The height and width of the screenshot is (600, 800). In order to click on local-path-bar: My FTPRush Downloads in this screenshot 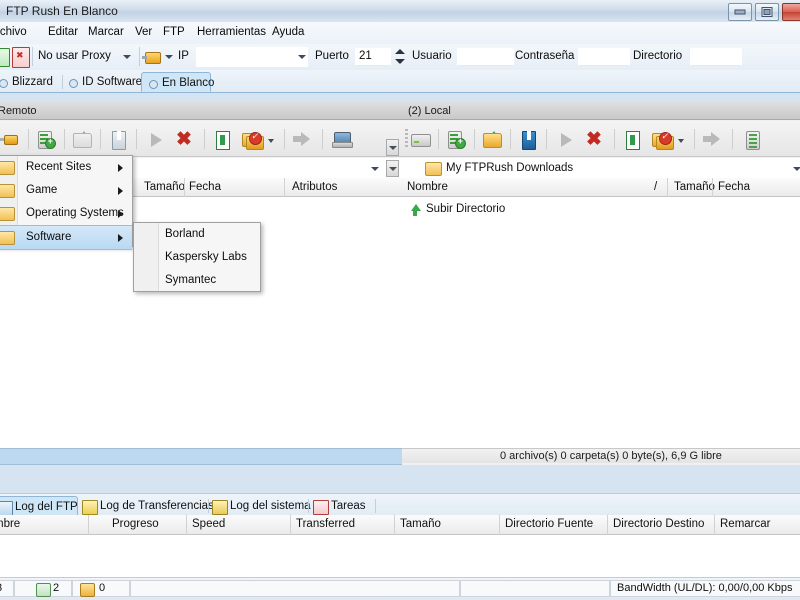, I will do `click(601, 168)`.